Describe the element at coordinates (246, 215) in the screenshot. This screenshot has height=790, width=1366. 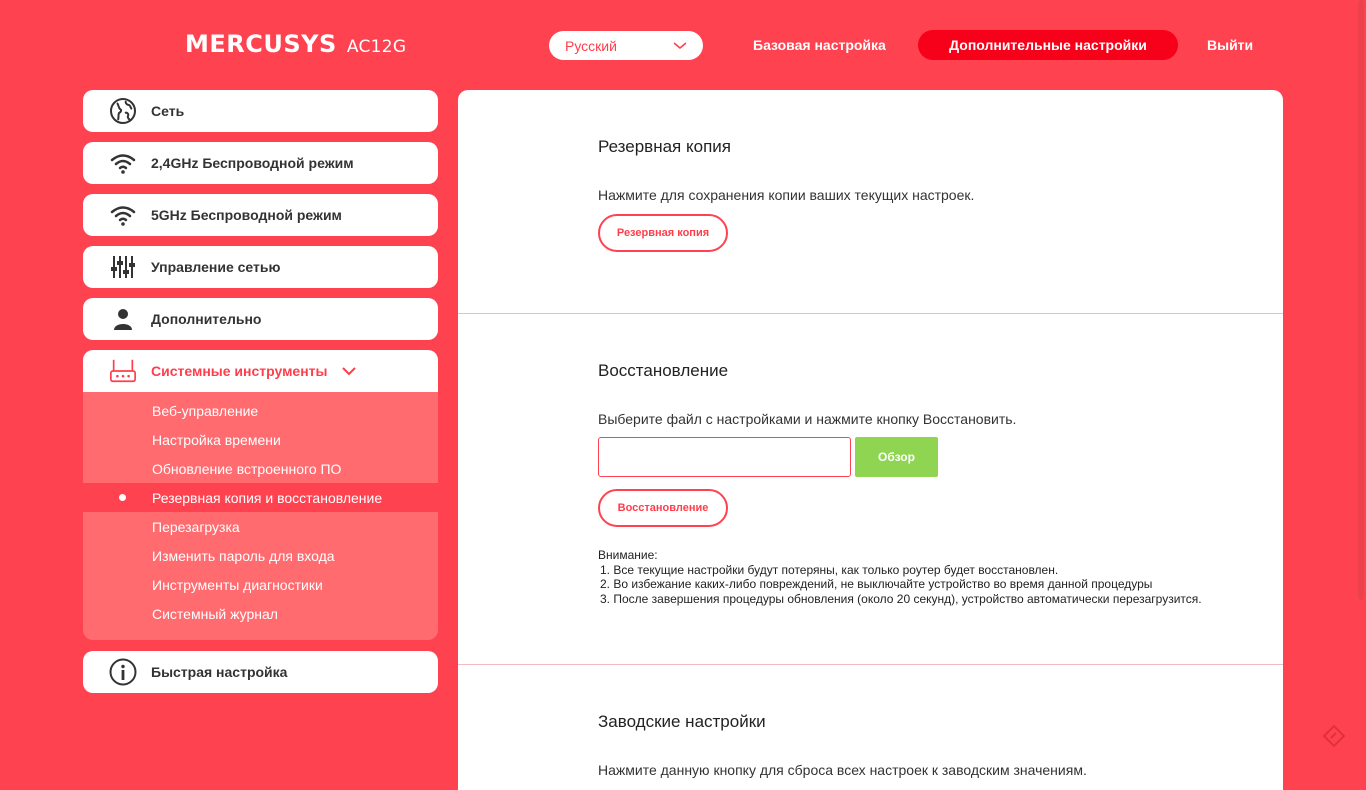
I see `sidebar-item-label: 5GHz Беспроводной режим` at that location.